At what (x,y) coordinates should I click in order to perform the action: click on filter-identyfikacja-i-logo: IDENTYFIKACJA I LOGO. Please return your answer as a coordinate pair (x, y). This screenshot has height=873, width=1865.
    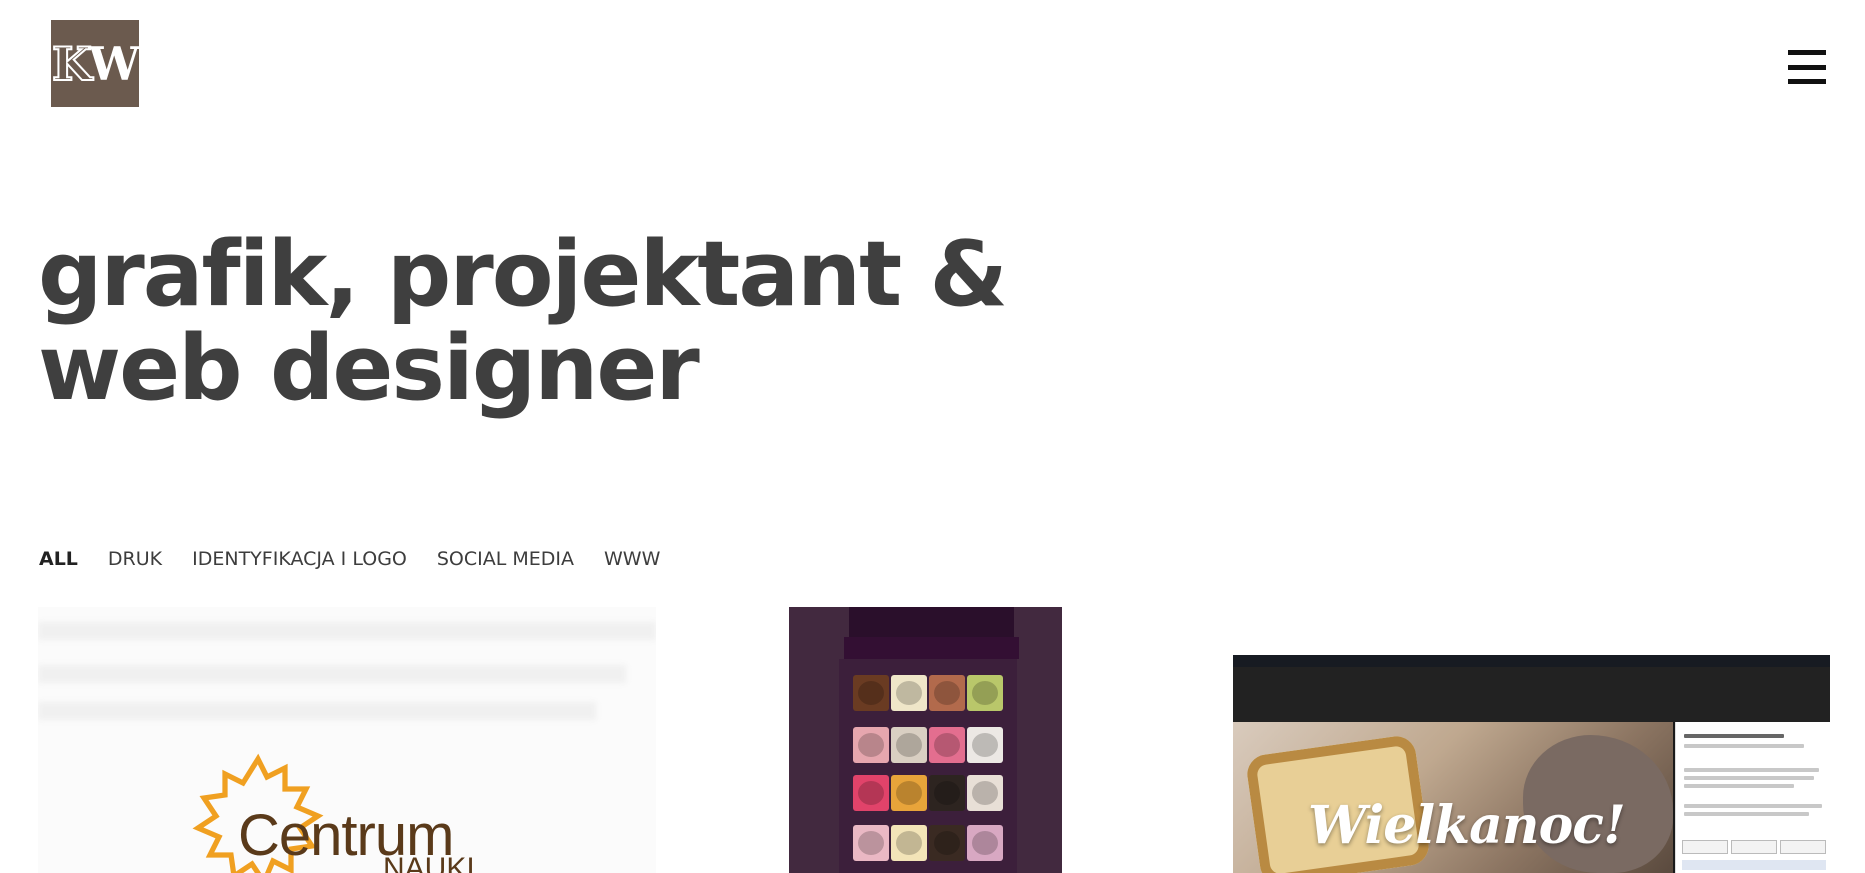
    Looking at the image, I should click on (299, 559).